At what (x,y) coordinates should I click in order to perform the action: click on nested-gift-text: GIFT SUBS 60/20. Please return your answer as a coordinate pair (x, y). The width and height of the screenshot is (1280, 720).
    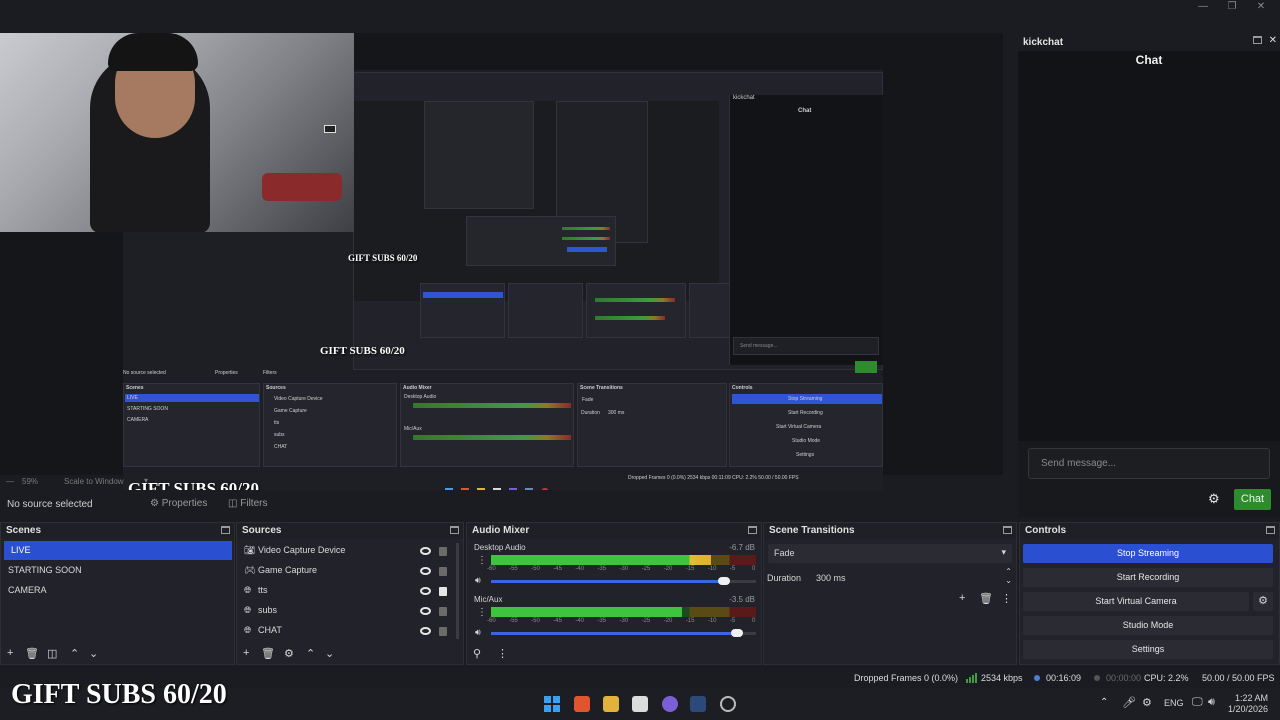
    Looking at the image, I should click on (383, 258).